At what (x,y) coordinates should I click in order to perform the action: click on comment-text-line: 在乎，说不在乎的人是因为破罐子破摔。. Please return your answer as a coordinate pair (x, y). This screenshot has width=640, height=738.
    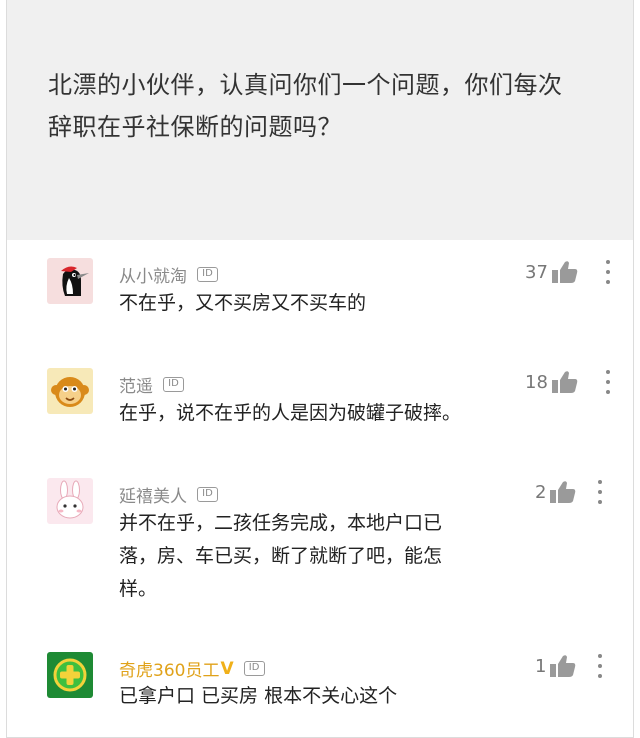
    Looking at the image, I should click on (290, 413).